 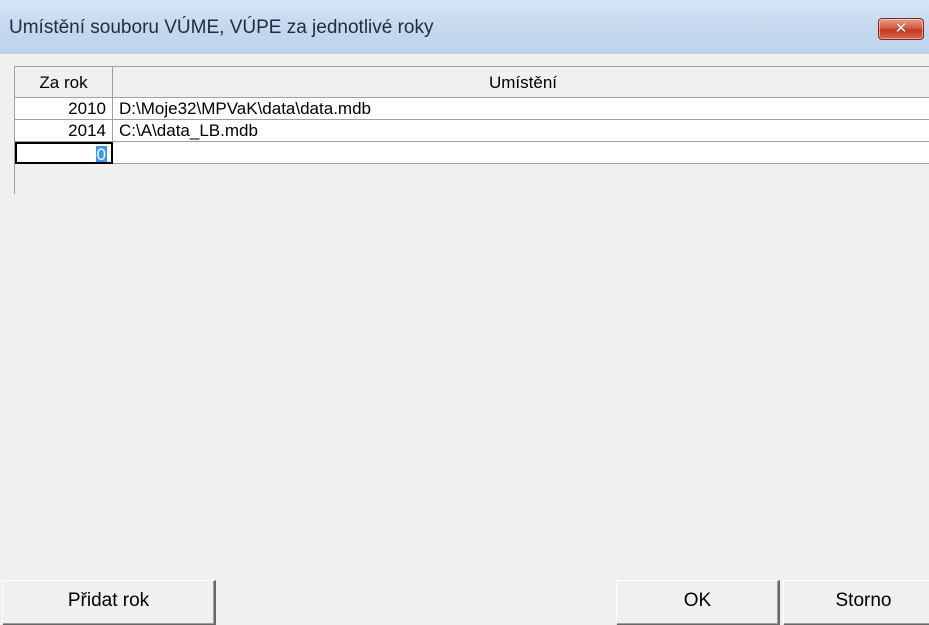 I want to click on location-cell, so click(x=521, y=153).